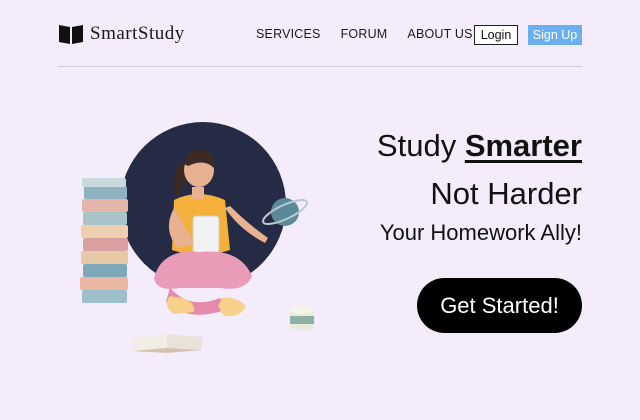  I want to click on hero-heading-prefix: Study, so click(420, 145).